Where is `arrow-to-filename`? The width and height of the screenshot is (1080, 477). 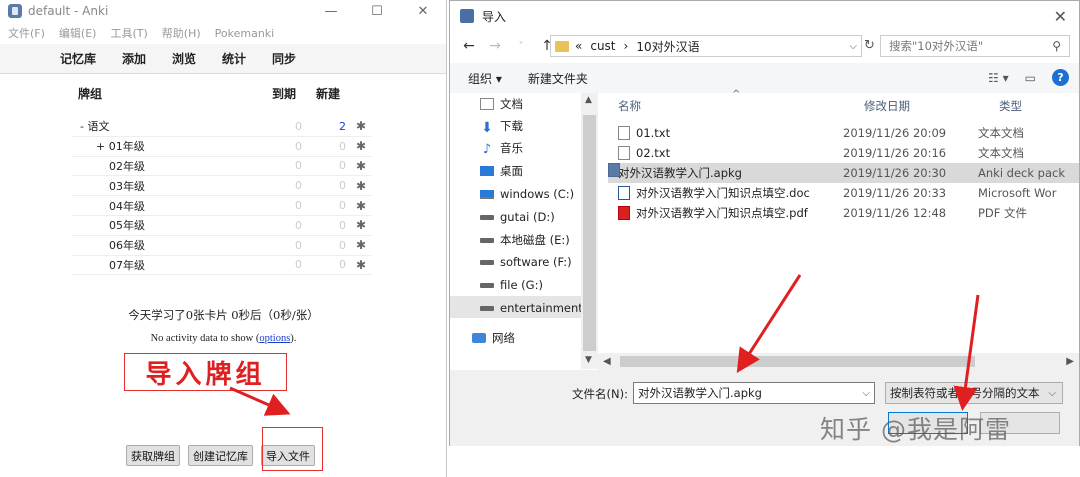
arrow-to-filename is located at coordinates (769, 324).